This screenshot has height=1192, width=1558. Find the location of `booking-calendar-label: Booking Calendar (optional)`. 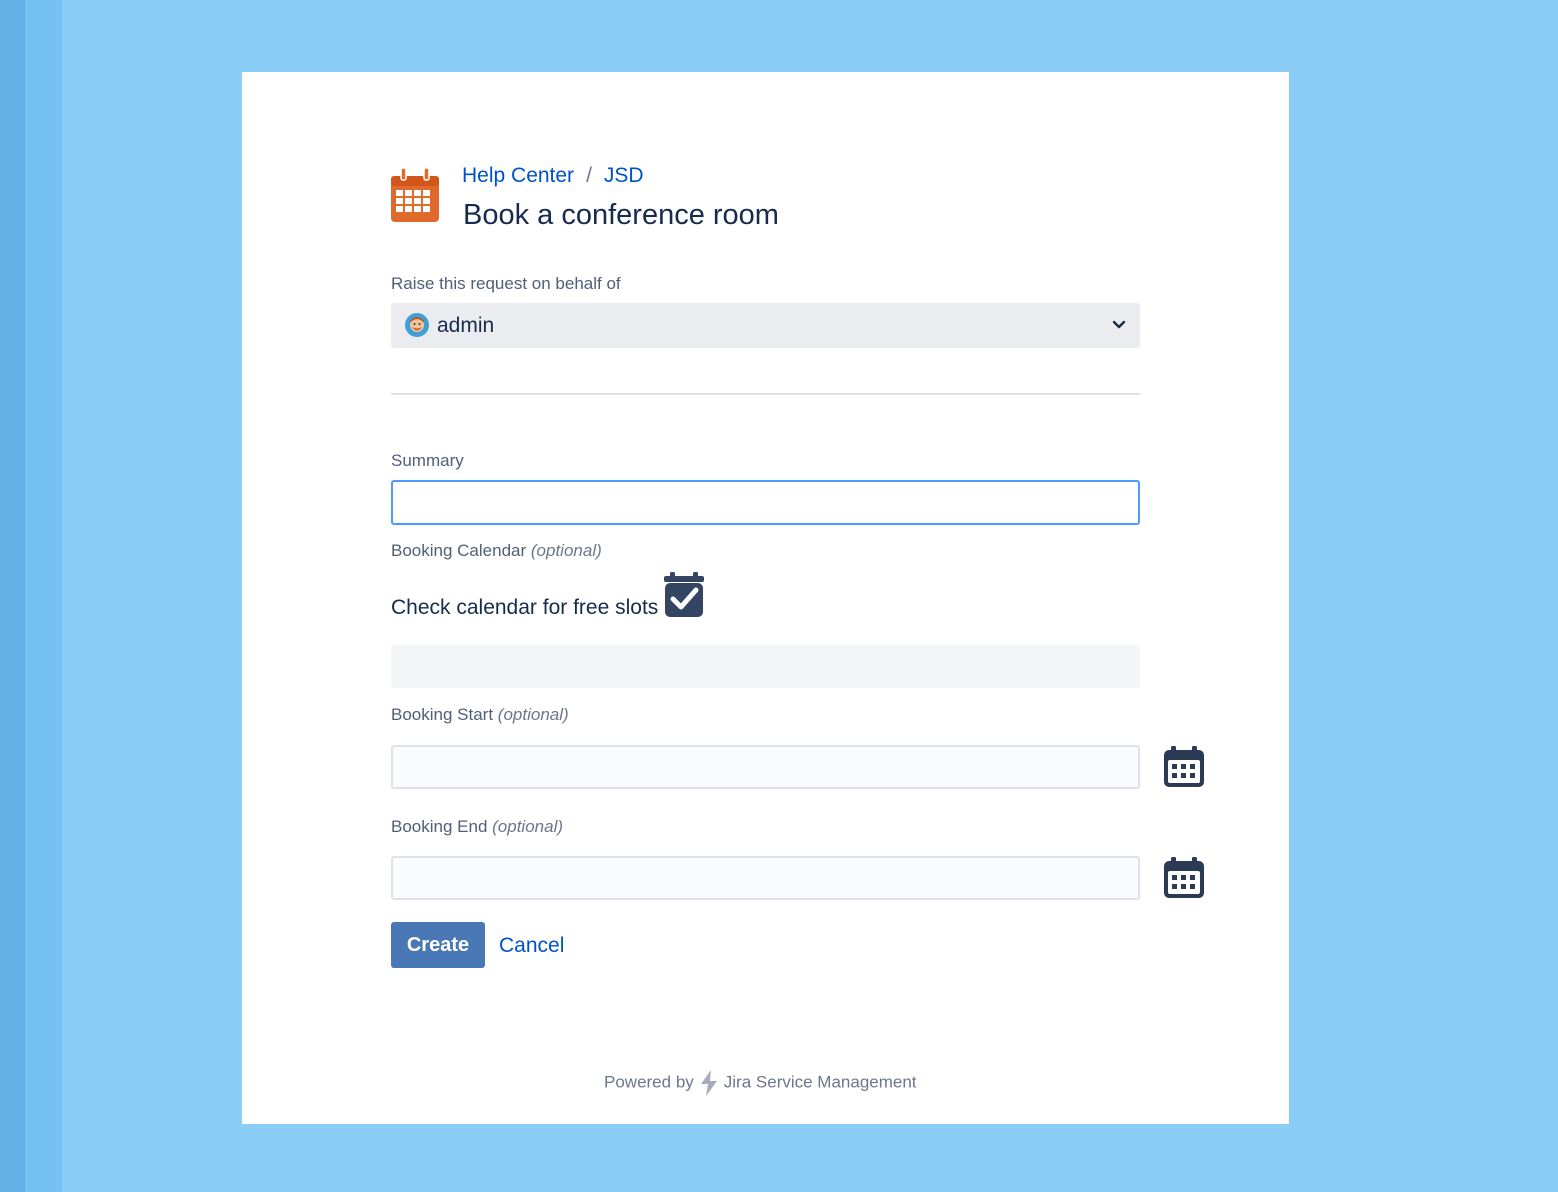

booking-calendar-label: Booking Calendar (optional) is located at coordinates (496, 551).